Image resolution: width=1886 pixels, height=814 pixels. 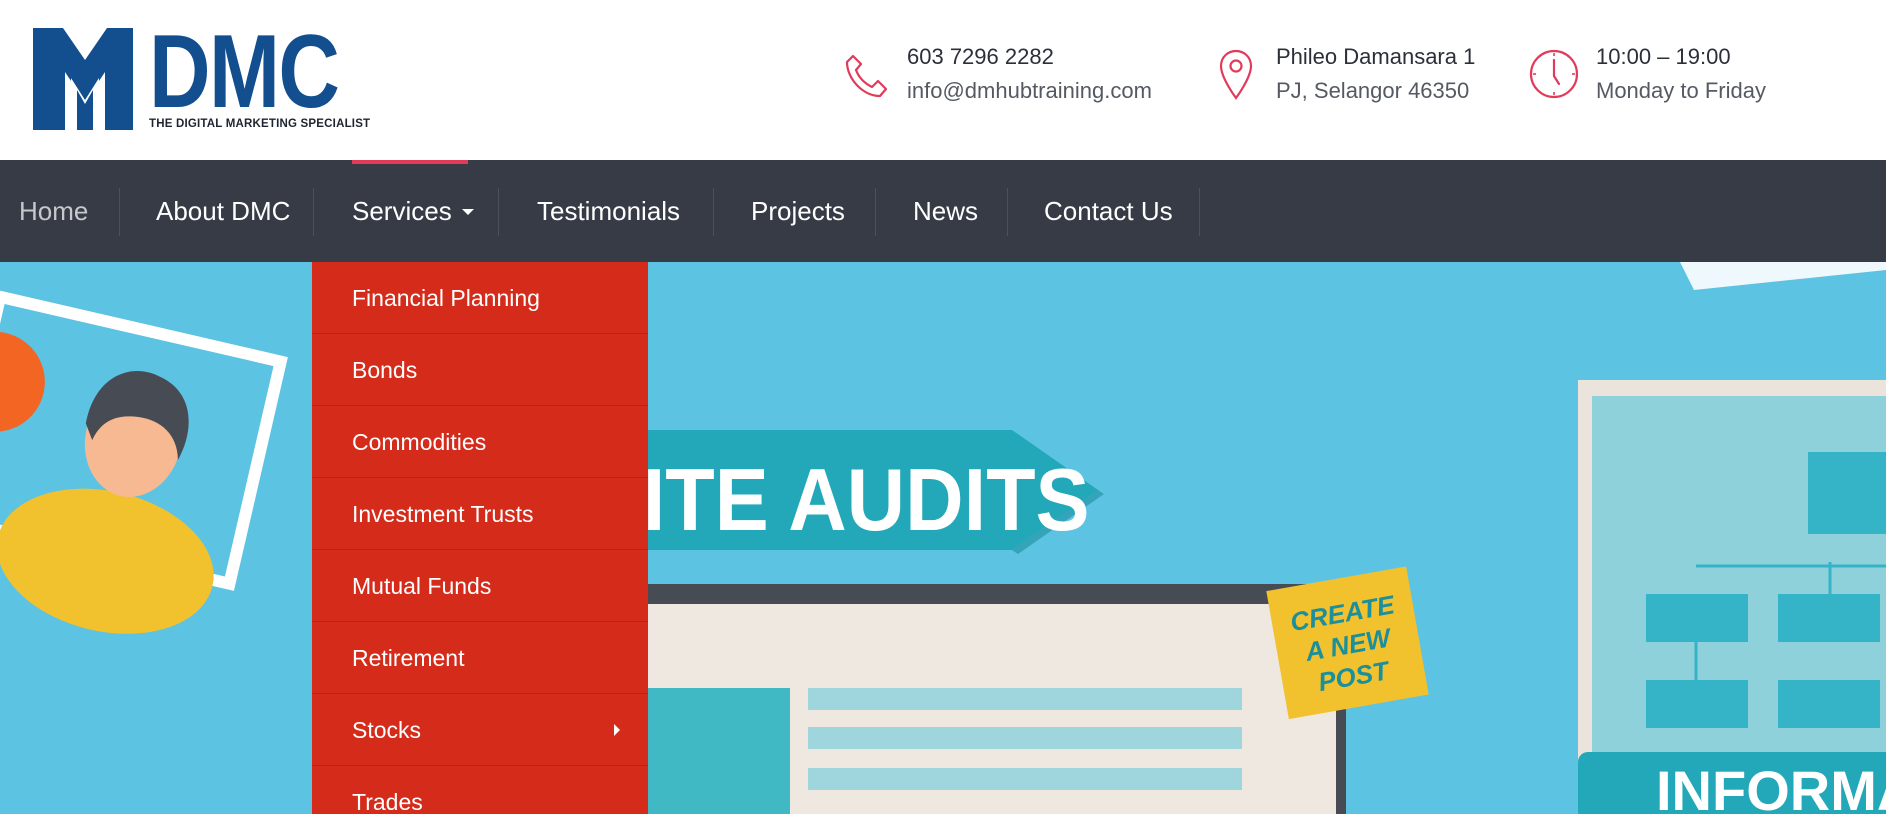 I want to click on contact-phone: 603 7296 2282 info@dmhubtraining.com, so click(x=1013, y=76).